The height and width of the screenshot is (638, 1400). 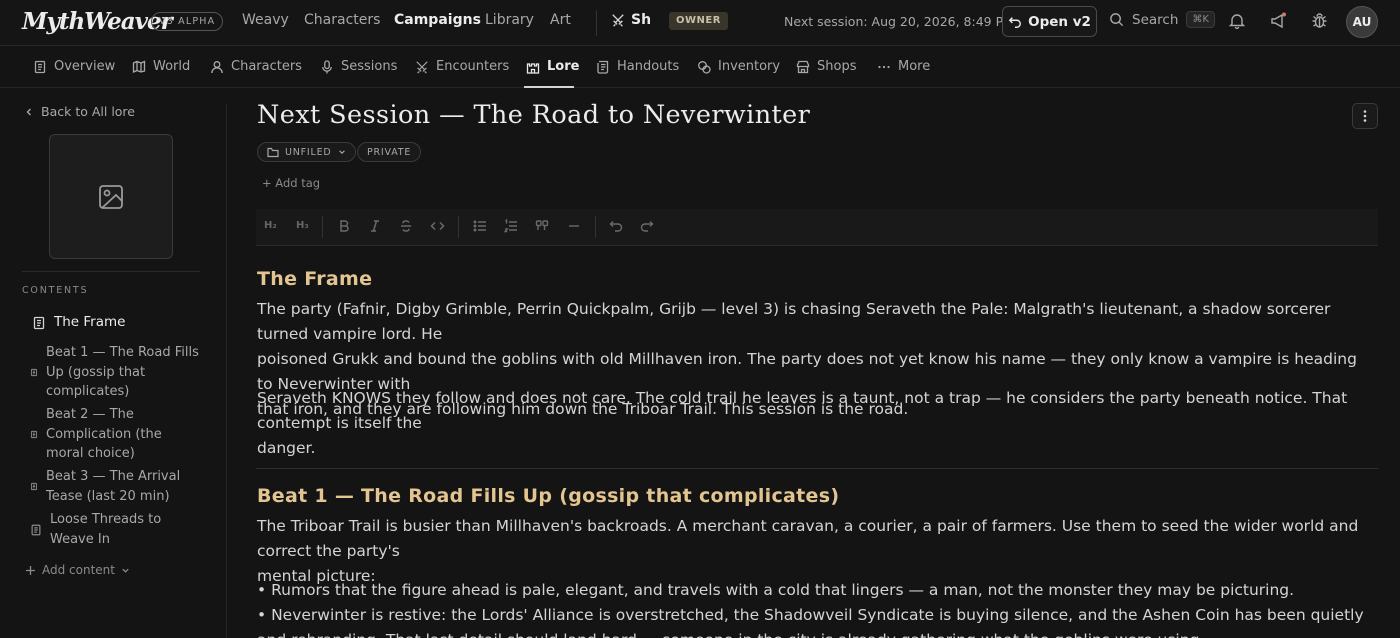 What do you see at coordinates (187, 21) in the screenshot?
I see `version-badge: V3 ALPHA` at bounding box center [187, 21].